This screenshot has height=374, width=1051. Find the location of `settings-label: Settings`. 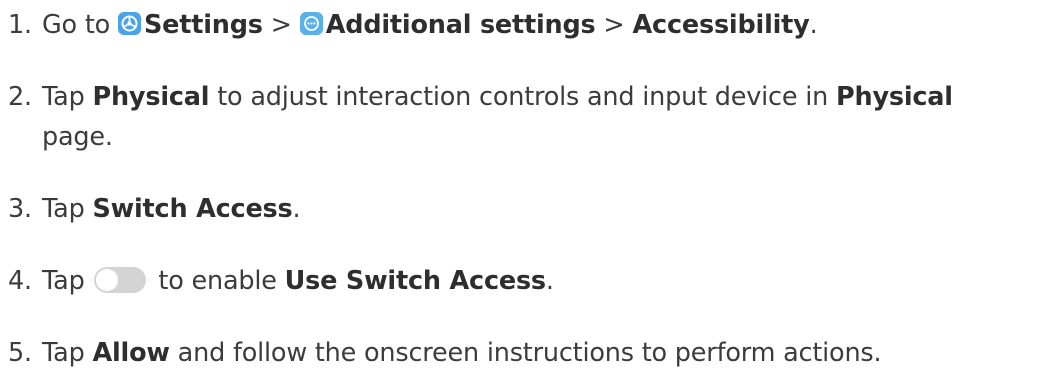

settings-label: Settings is located at coordinates (203, 25).